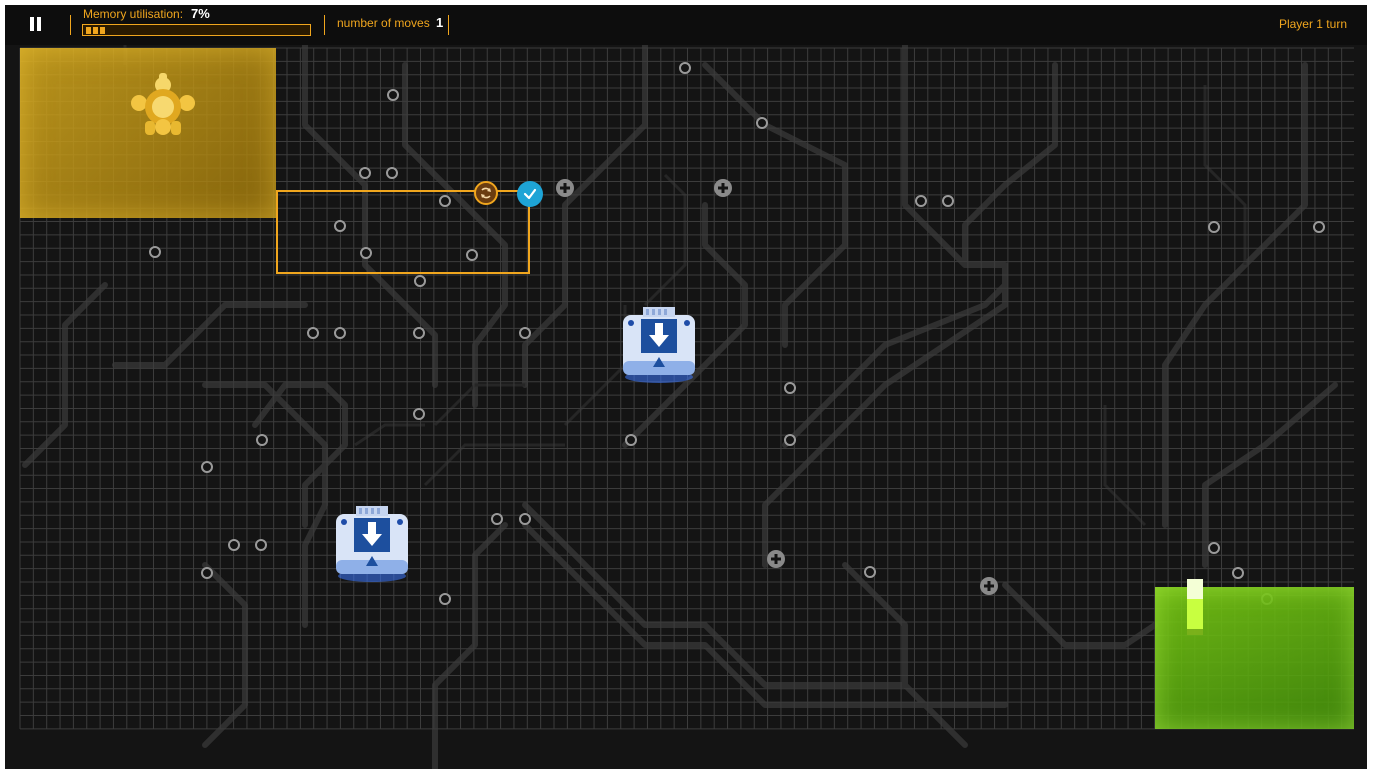  I want to click on pause-icon, so click(32, 24).